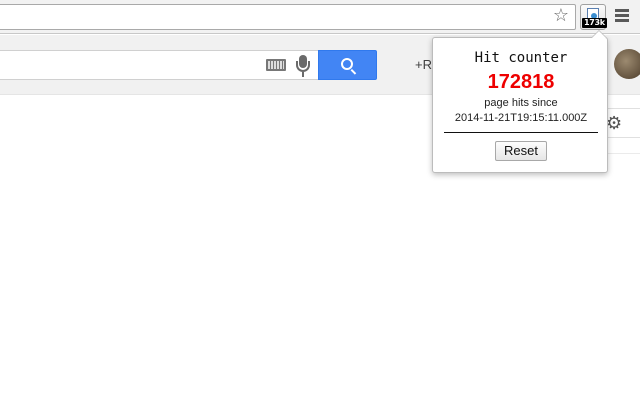  What do you see at coordinates (521, 118) in the screenshot?
I see `since-date: 2014-11-21T19:15:11.000Z` at bounding box center [521, 118].